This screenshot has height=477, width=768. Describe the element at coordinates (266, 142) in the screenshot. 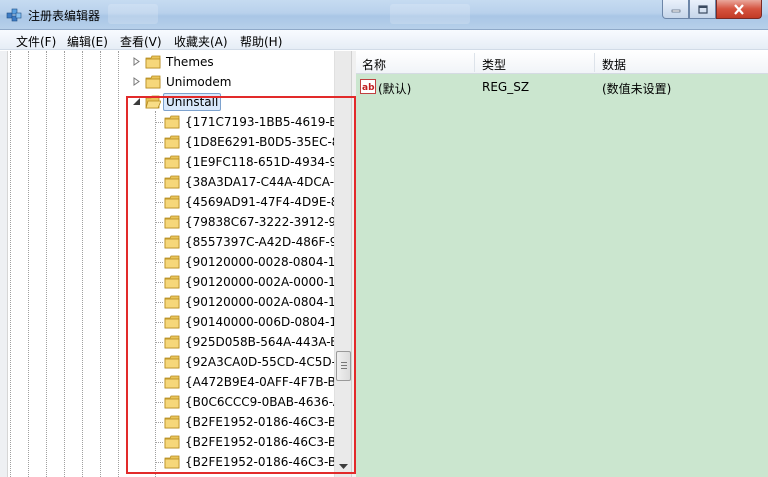

I see `tree-item-label: {1D8E6291-B0D5-35EC-84` at that location.